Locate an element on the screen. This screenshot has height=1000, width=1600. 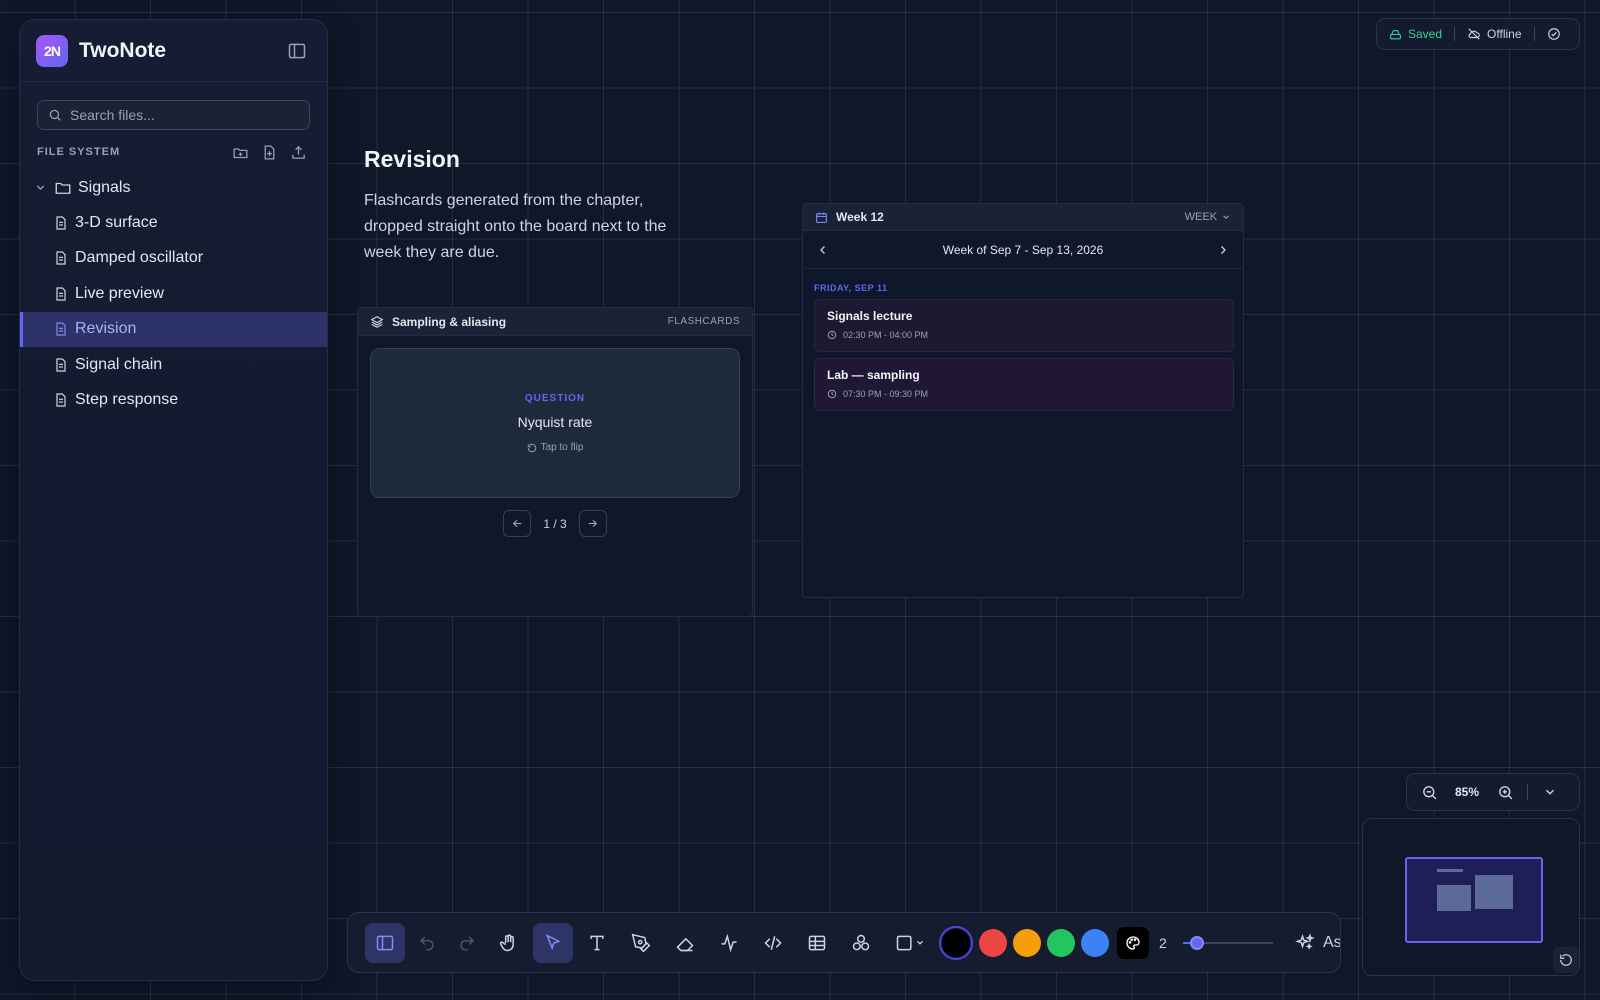
calendar-icon is located at coordinates (821, 217).